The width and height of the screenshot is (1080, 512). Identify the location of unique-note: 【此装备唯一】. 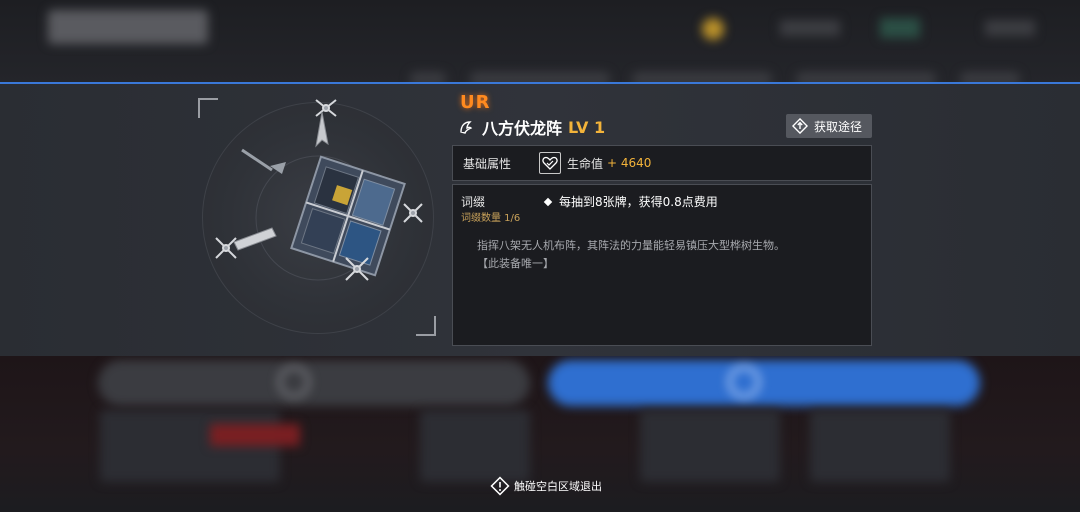
(515, 263).